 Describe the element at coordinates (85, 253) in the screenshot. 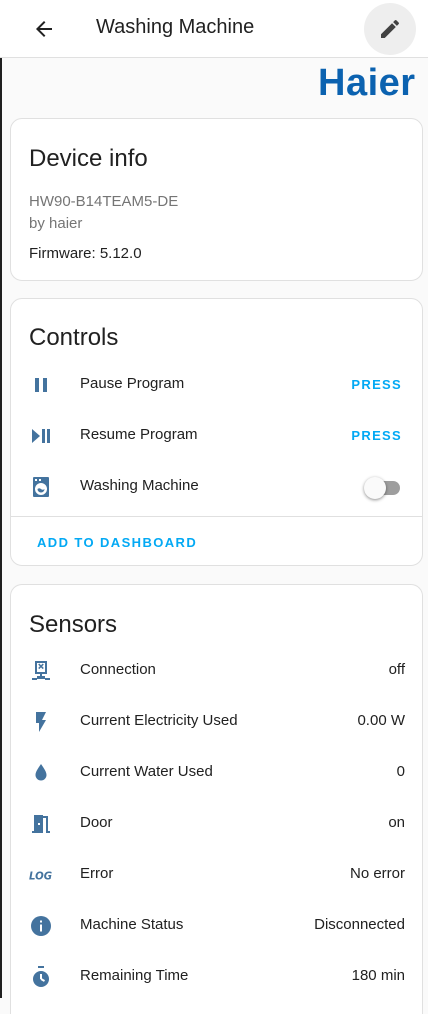

I see `firmware-version: Firmware: 5.12.0` at that location.